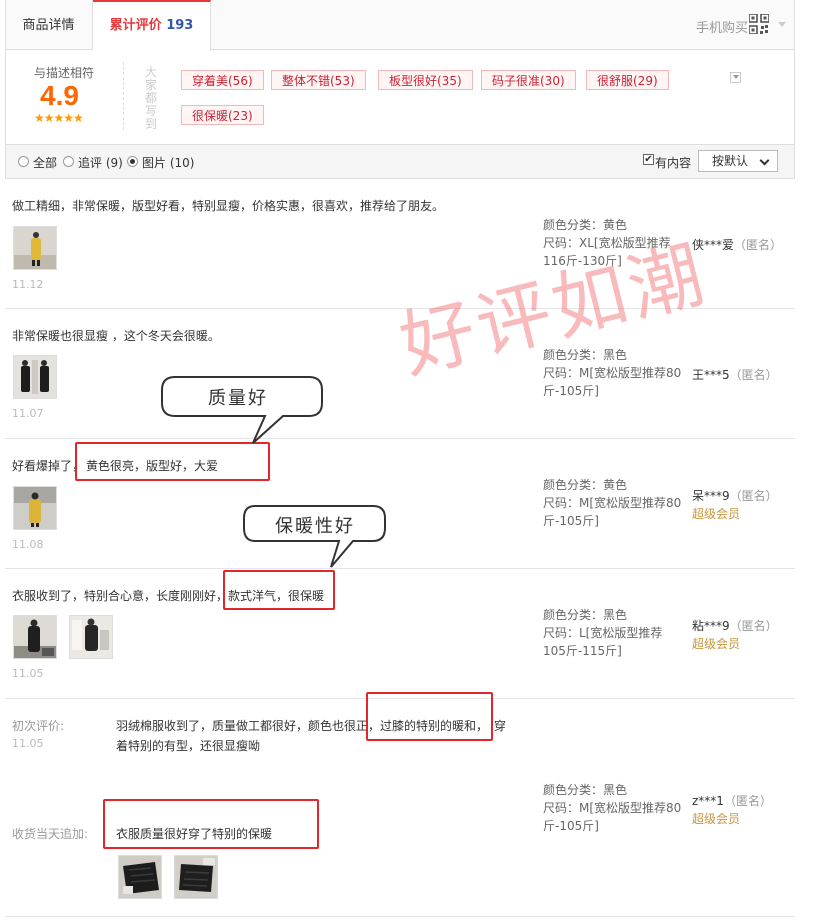 This screenshot has width=818, height=922. I want to click on reviewer: 侠***爱（匿名）, so click(737, 244).